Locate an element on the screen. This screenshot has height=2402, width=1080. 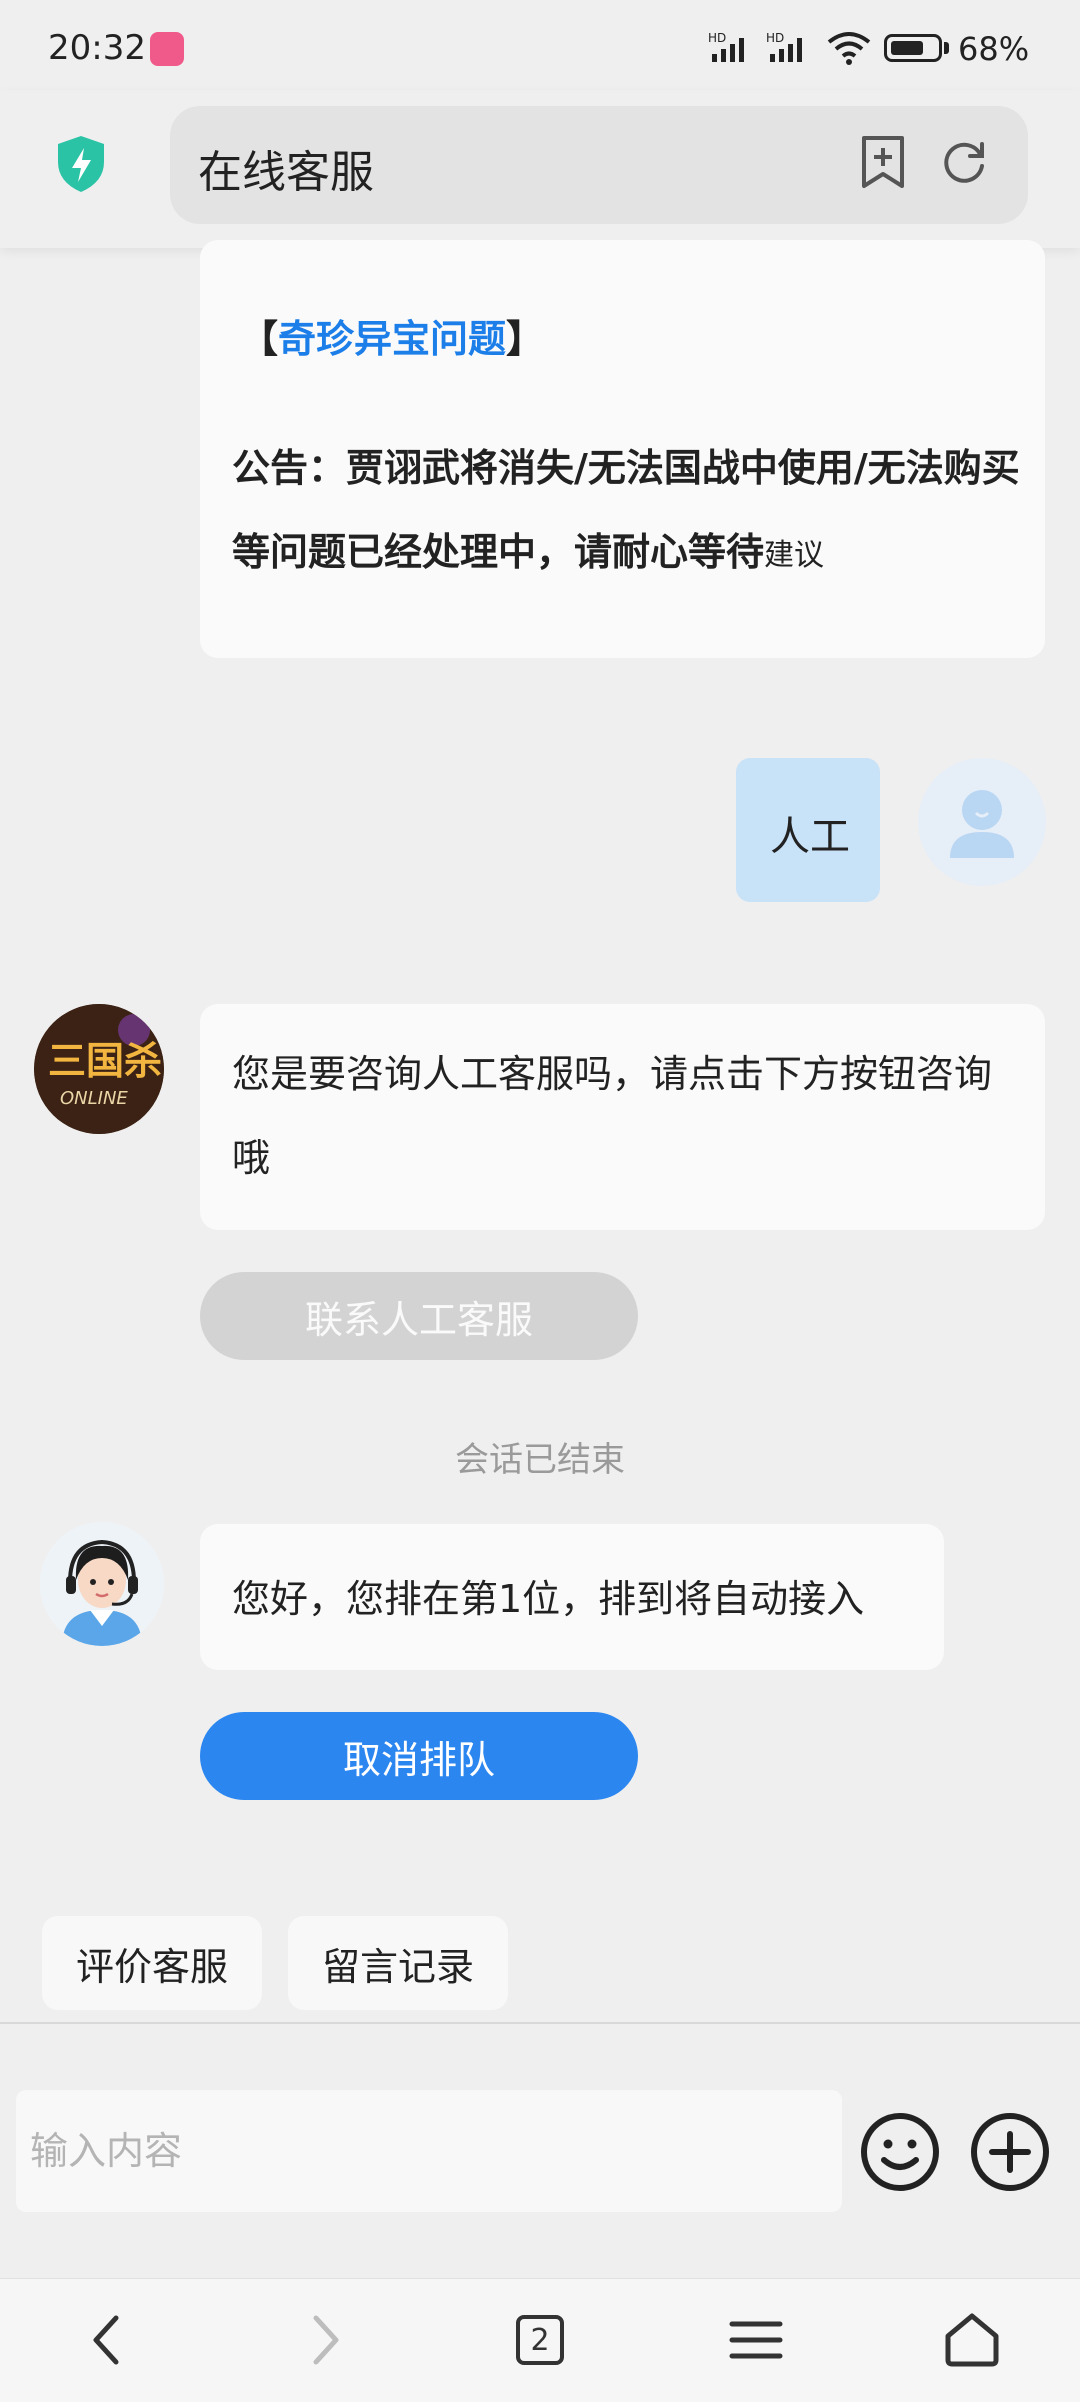
faq-title-link: 奇珍异宝问题 is located at coordinates (392, 339).